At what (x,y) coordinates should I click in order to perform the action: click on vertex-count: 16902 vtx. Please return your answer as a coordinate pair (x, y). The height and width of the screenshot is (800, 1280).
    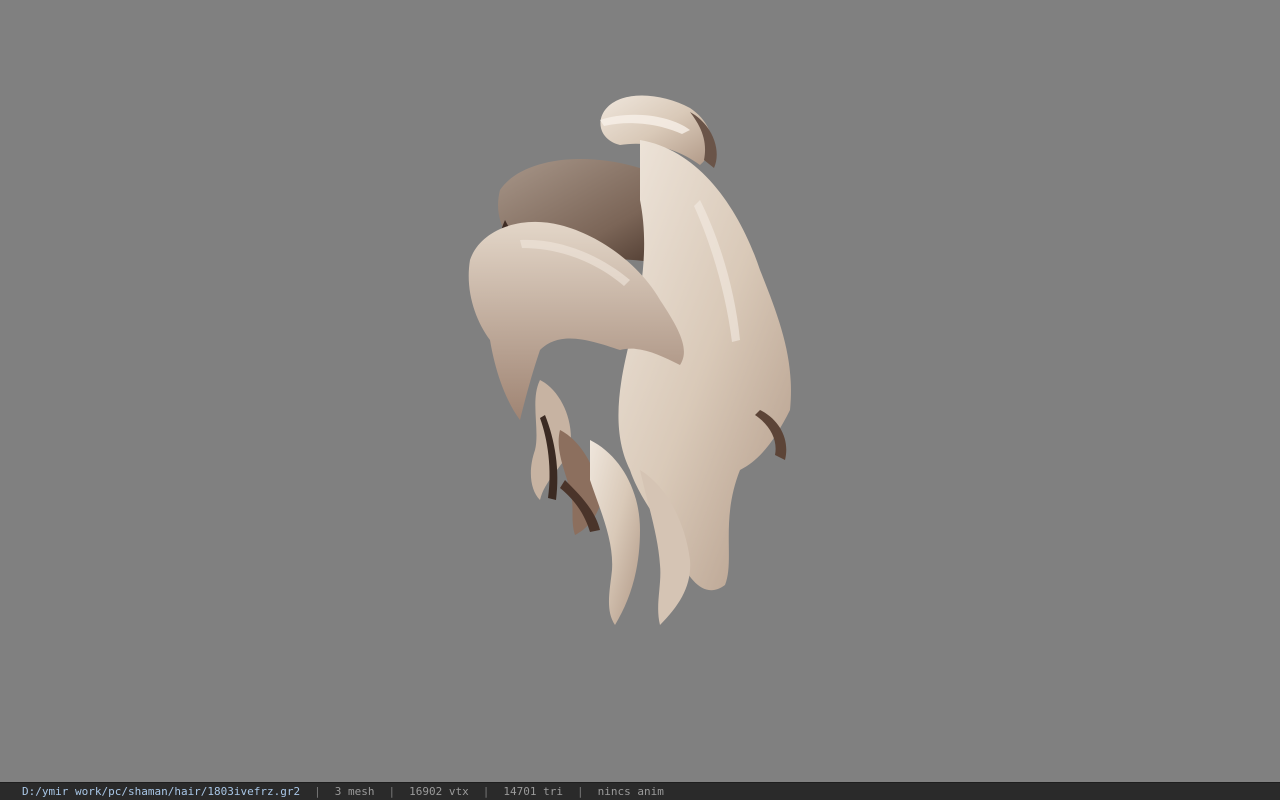
    Looking at the image, I should click on (439, 791).